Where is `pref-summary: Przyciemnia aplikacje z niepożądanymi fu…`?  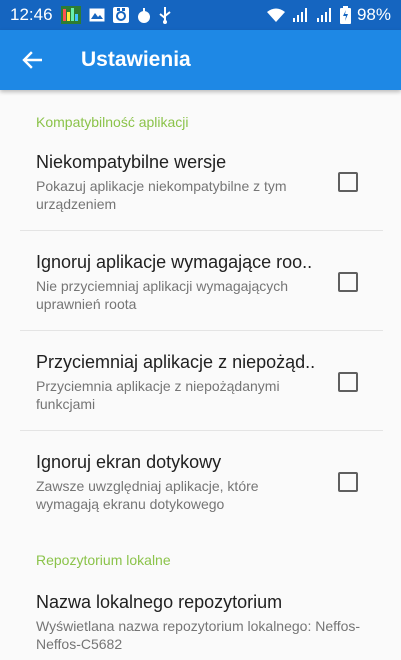 pref-summary: Przyciemnia aplikacje z niepożądanymi fu… is located at coordinates (158, 395).